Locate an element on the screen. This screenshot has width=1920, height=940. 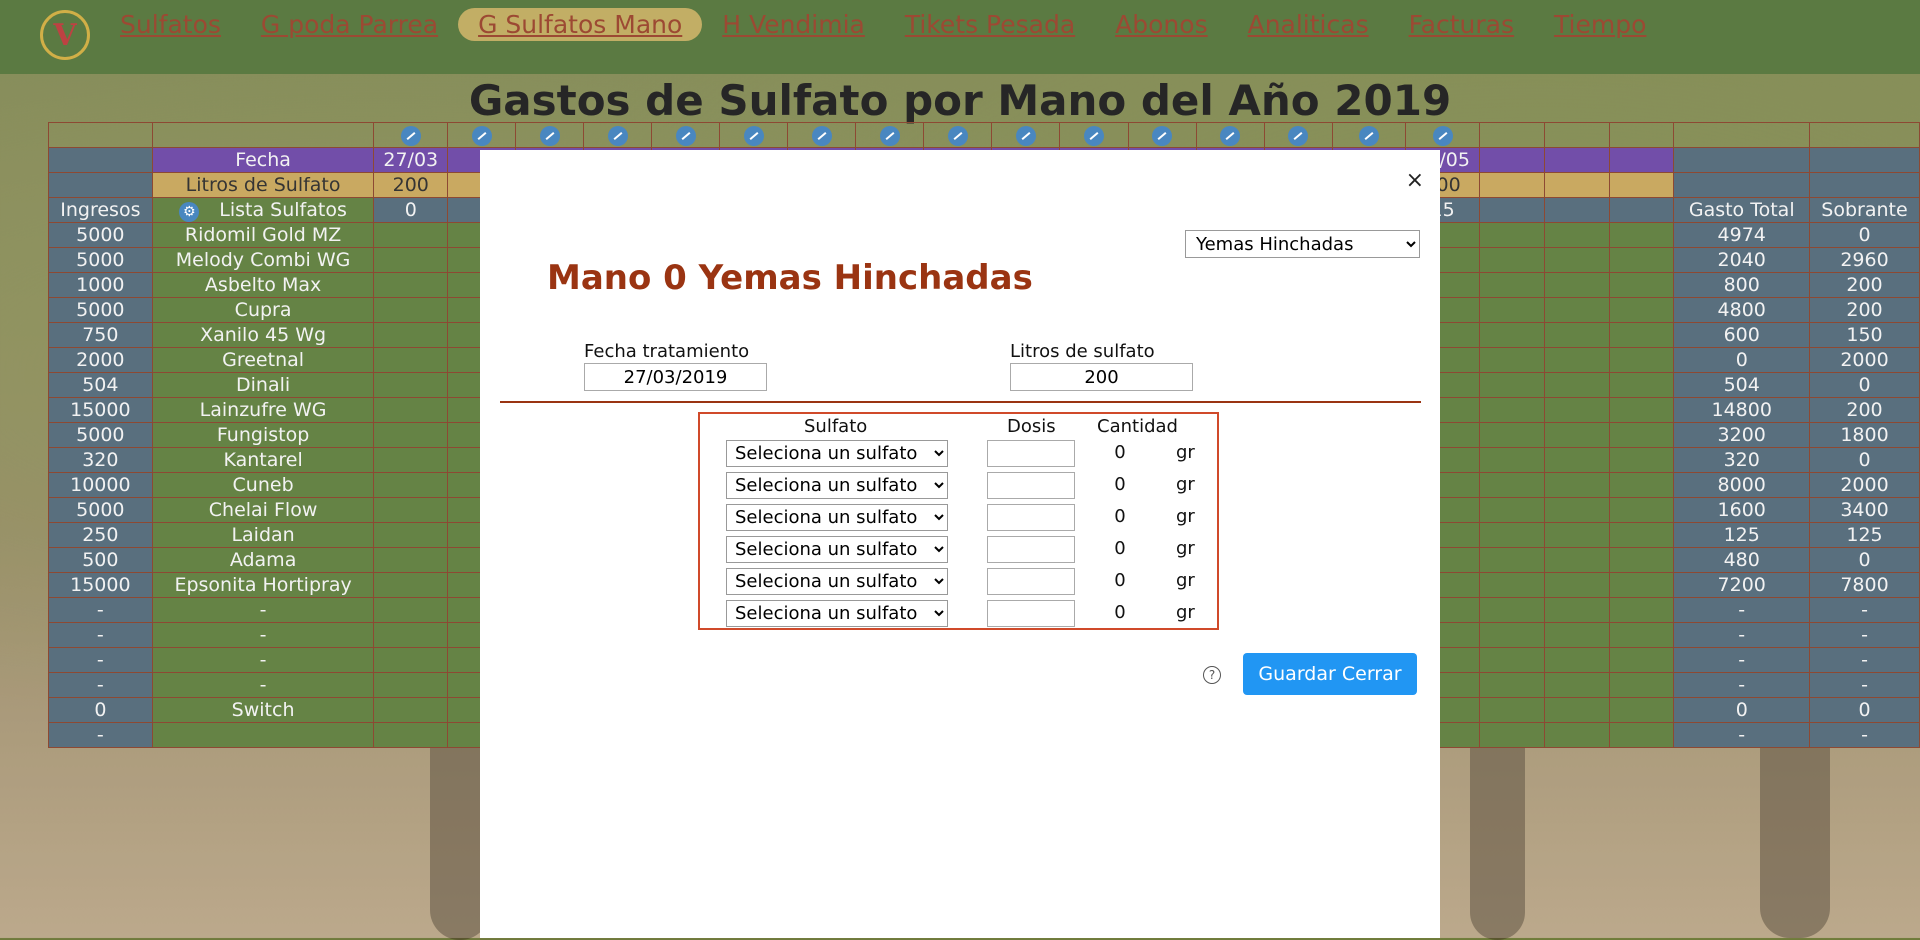
fecha-label: Fecha tratamiento is located at coordinates (667, 351).